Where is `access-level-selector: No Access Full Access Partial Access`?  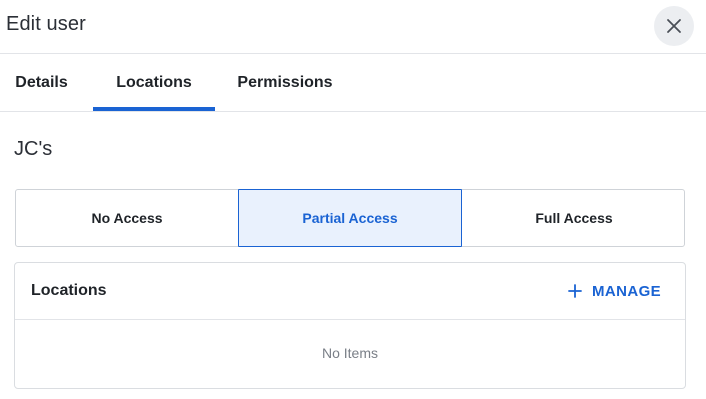
access-level-selector: No Access Full Access Partial Access is located at coordinates (350, 218).